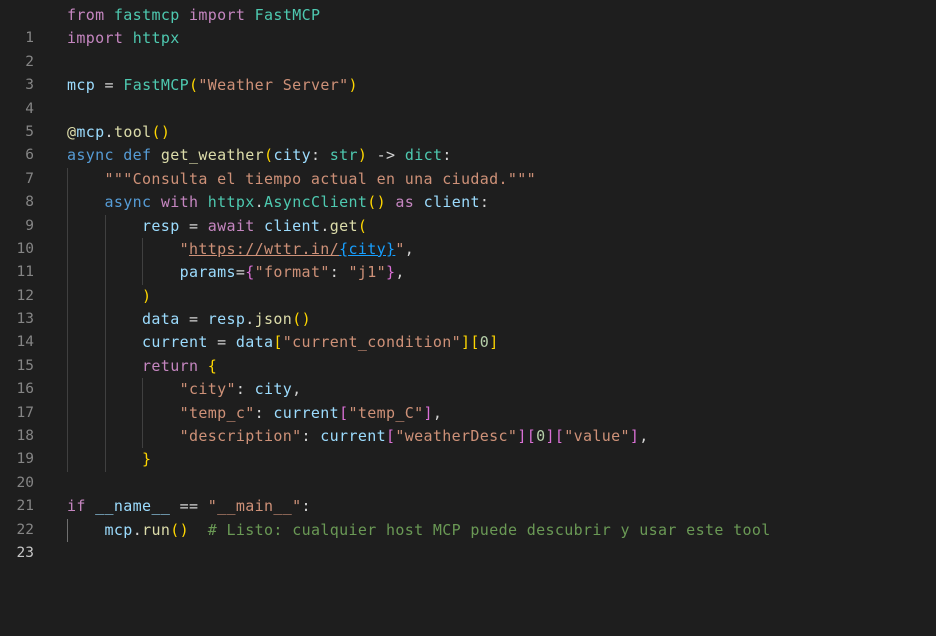 The height and width of the screenshot is (636, 936). Describe the element at coordinates (240, 389) in the screenshot. I see `code-text: "city": city,` at that location.